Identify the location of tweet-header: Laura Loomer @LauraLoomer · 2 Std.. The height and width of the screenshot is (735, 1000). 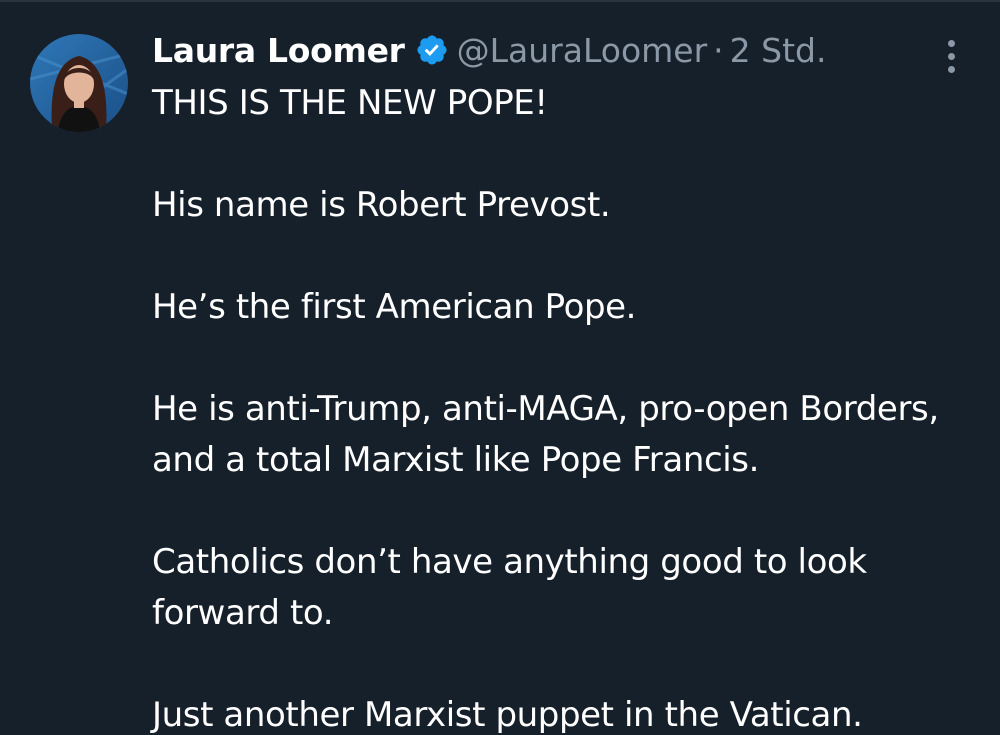
(489, 50).